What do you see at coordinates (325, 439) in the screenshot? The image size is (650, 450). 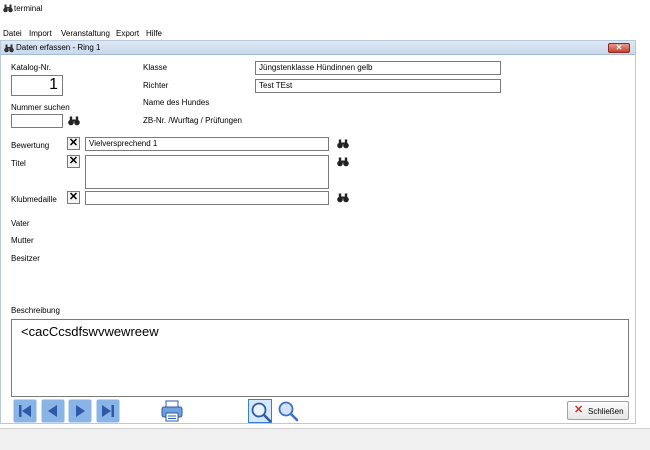 I see `status-bar` at bounding box center [325, 439].